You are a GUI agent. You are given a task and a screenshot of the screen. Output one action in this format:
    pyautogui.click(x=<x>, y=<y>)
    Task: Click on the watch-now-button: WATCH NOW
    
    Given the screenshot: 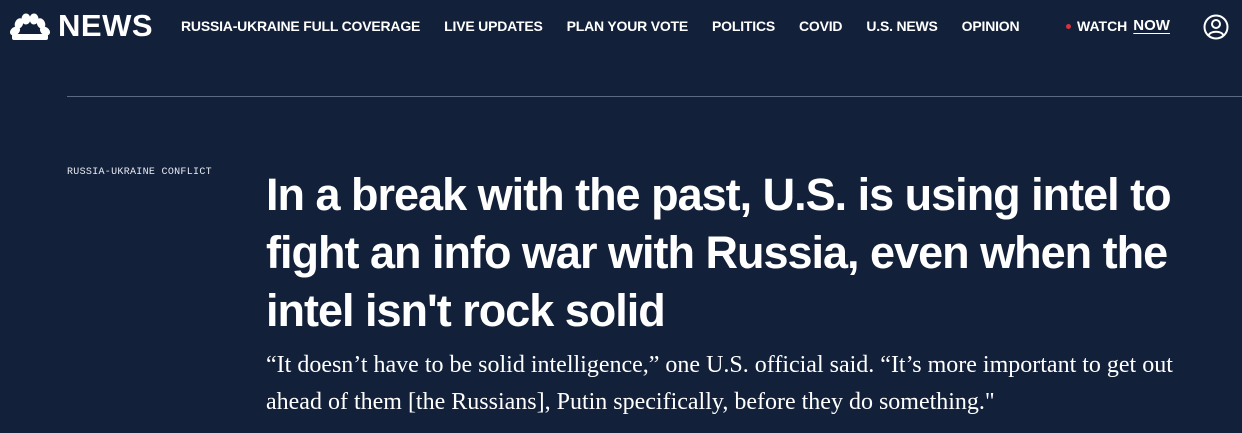 What is the action you would take?
    pyautogui.click(x=1118, y=26)
    